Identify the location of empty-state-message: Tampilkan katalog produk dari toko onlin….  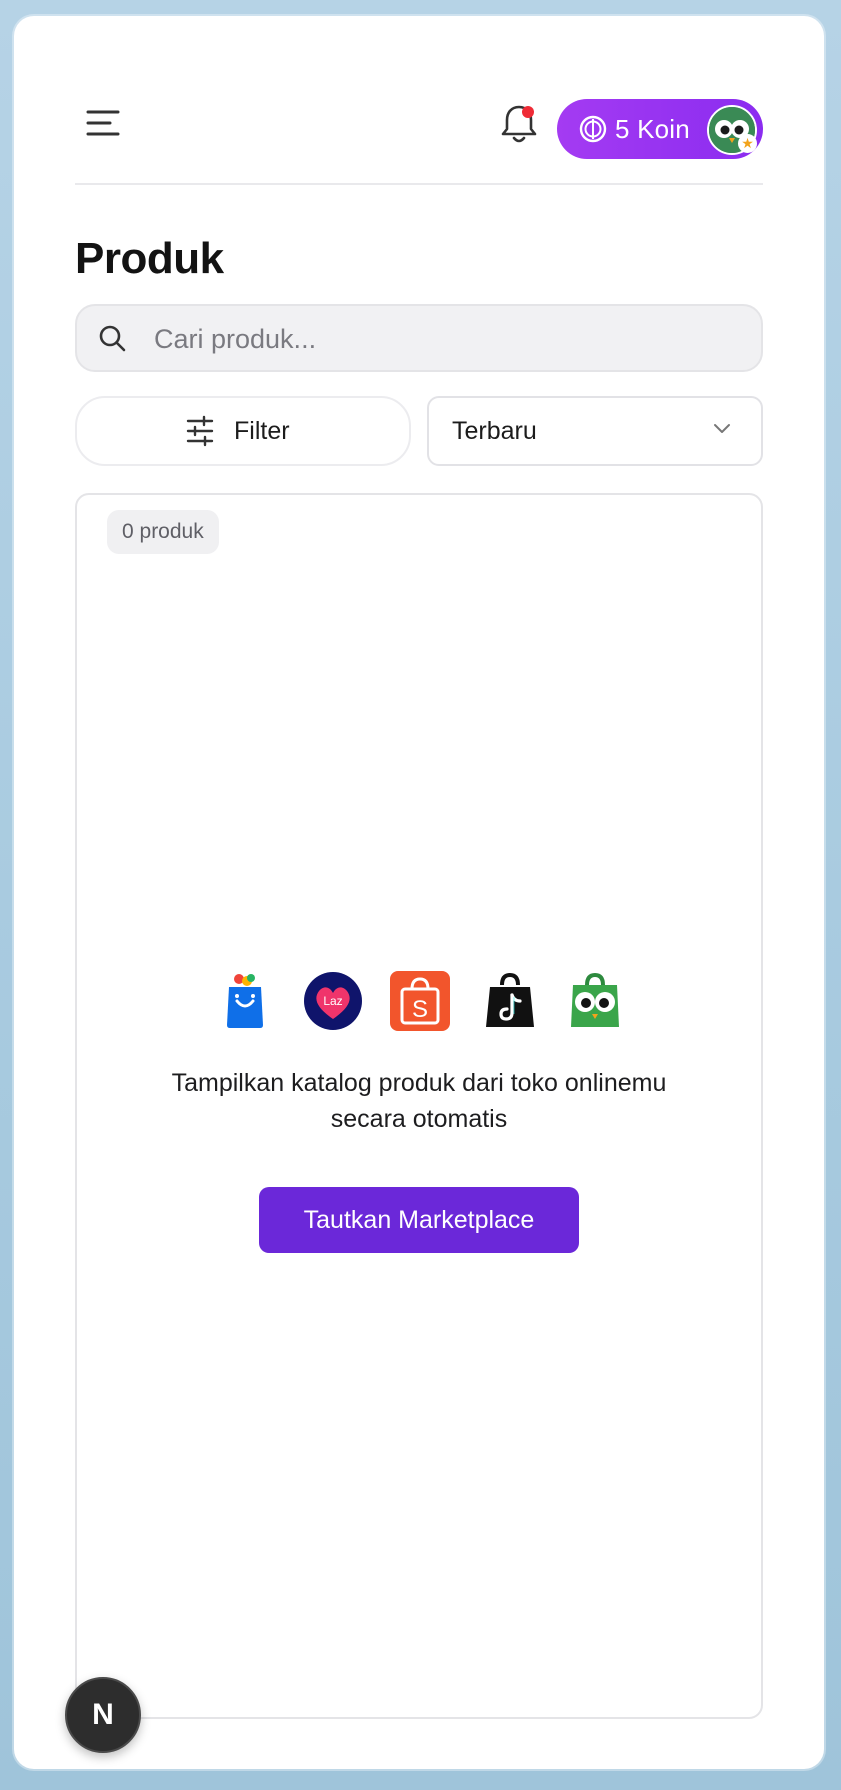
(419, 1101).